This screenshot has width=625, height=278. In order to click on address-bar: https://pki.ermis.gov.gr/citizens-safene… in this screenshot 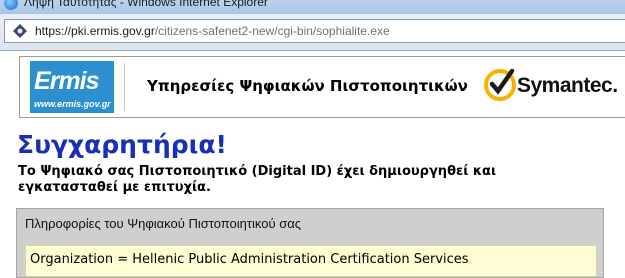, I will do `click(312, 32)`.